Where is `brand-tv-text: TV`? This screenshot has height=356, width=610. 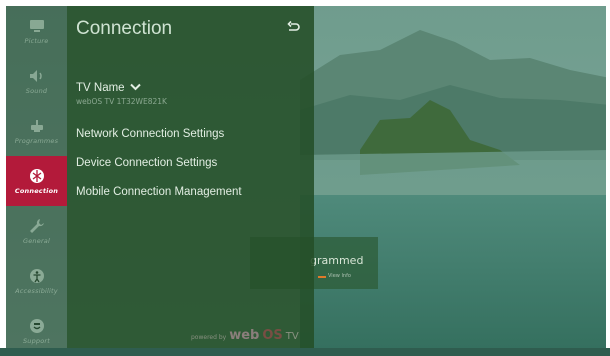
brand-tv-text: TV is located at coordinates (292, 336).